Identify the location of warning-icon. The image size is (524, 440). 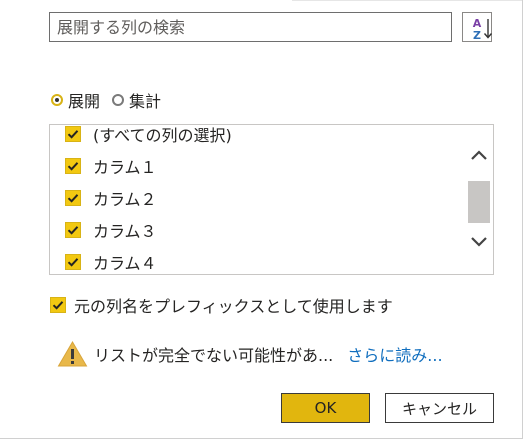
(72, 354).